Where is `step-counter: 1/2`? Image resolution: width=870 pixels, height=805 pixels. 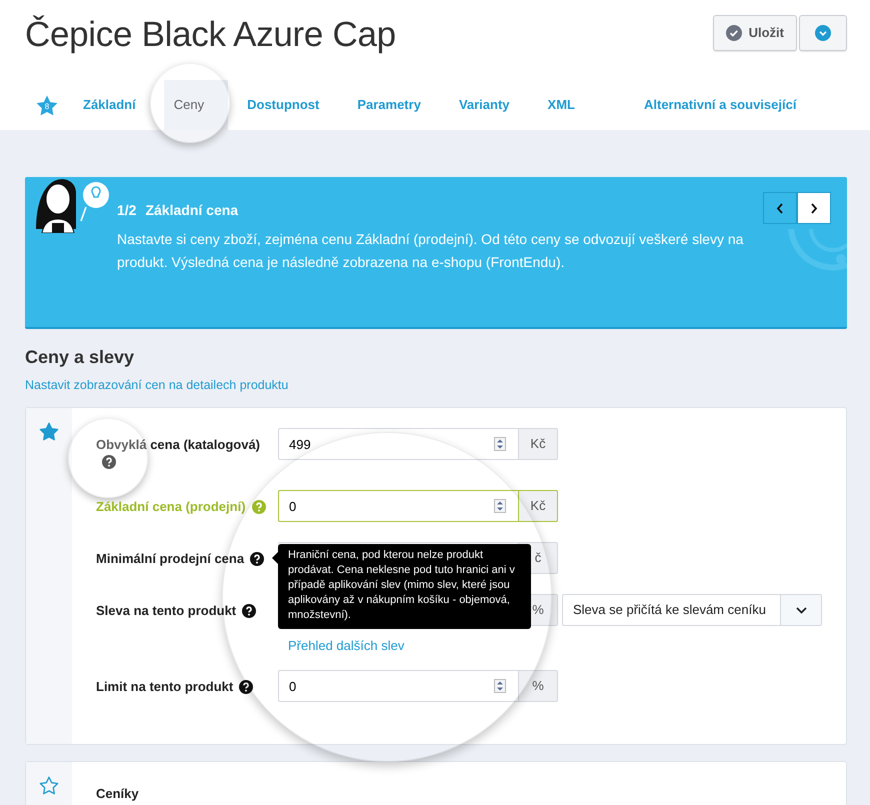 step-counter: 1/2 is located at coordinates (126, 210).